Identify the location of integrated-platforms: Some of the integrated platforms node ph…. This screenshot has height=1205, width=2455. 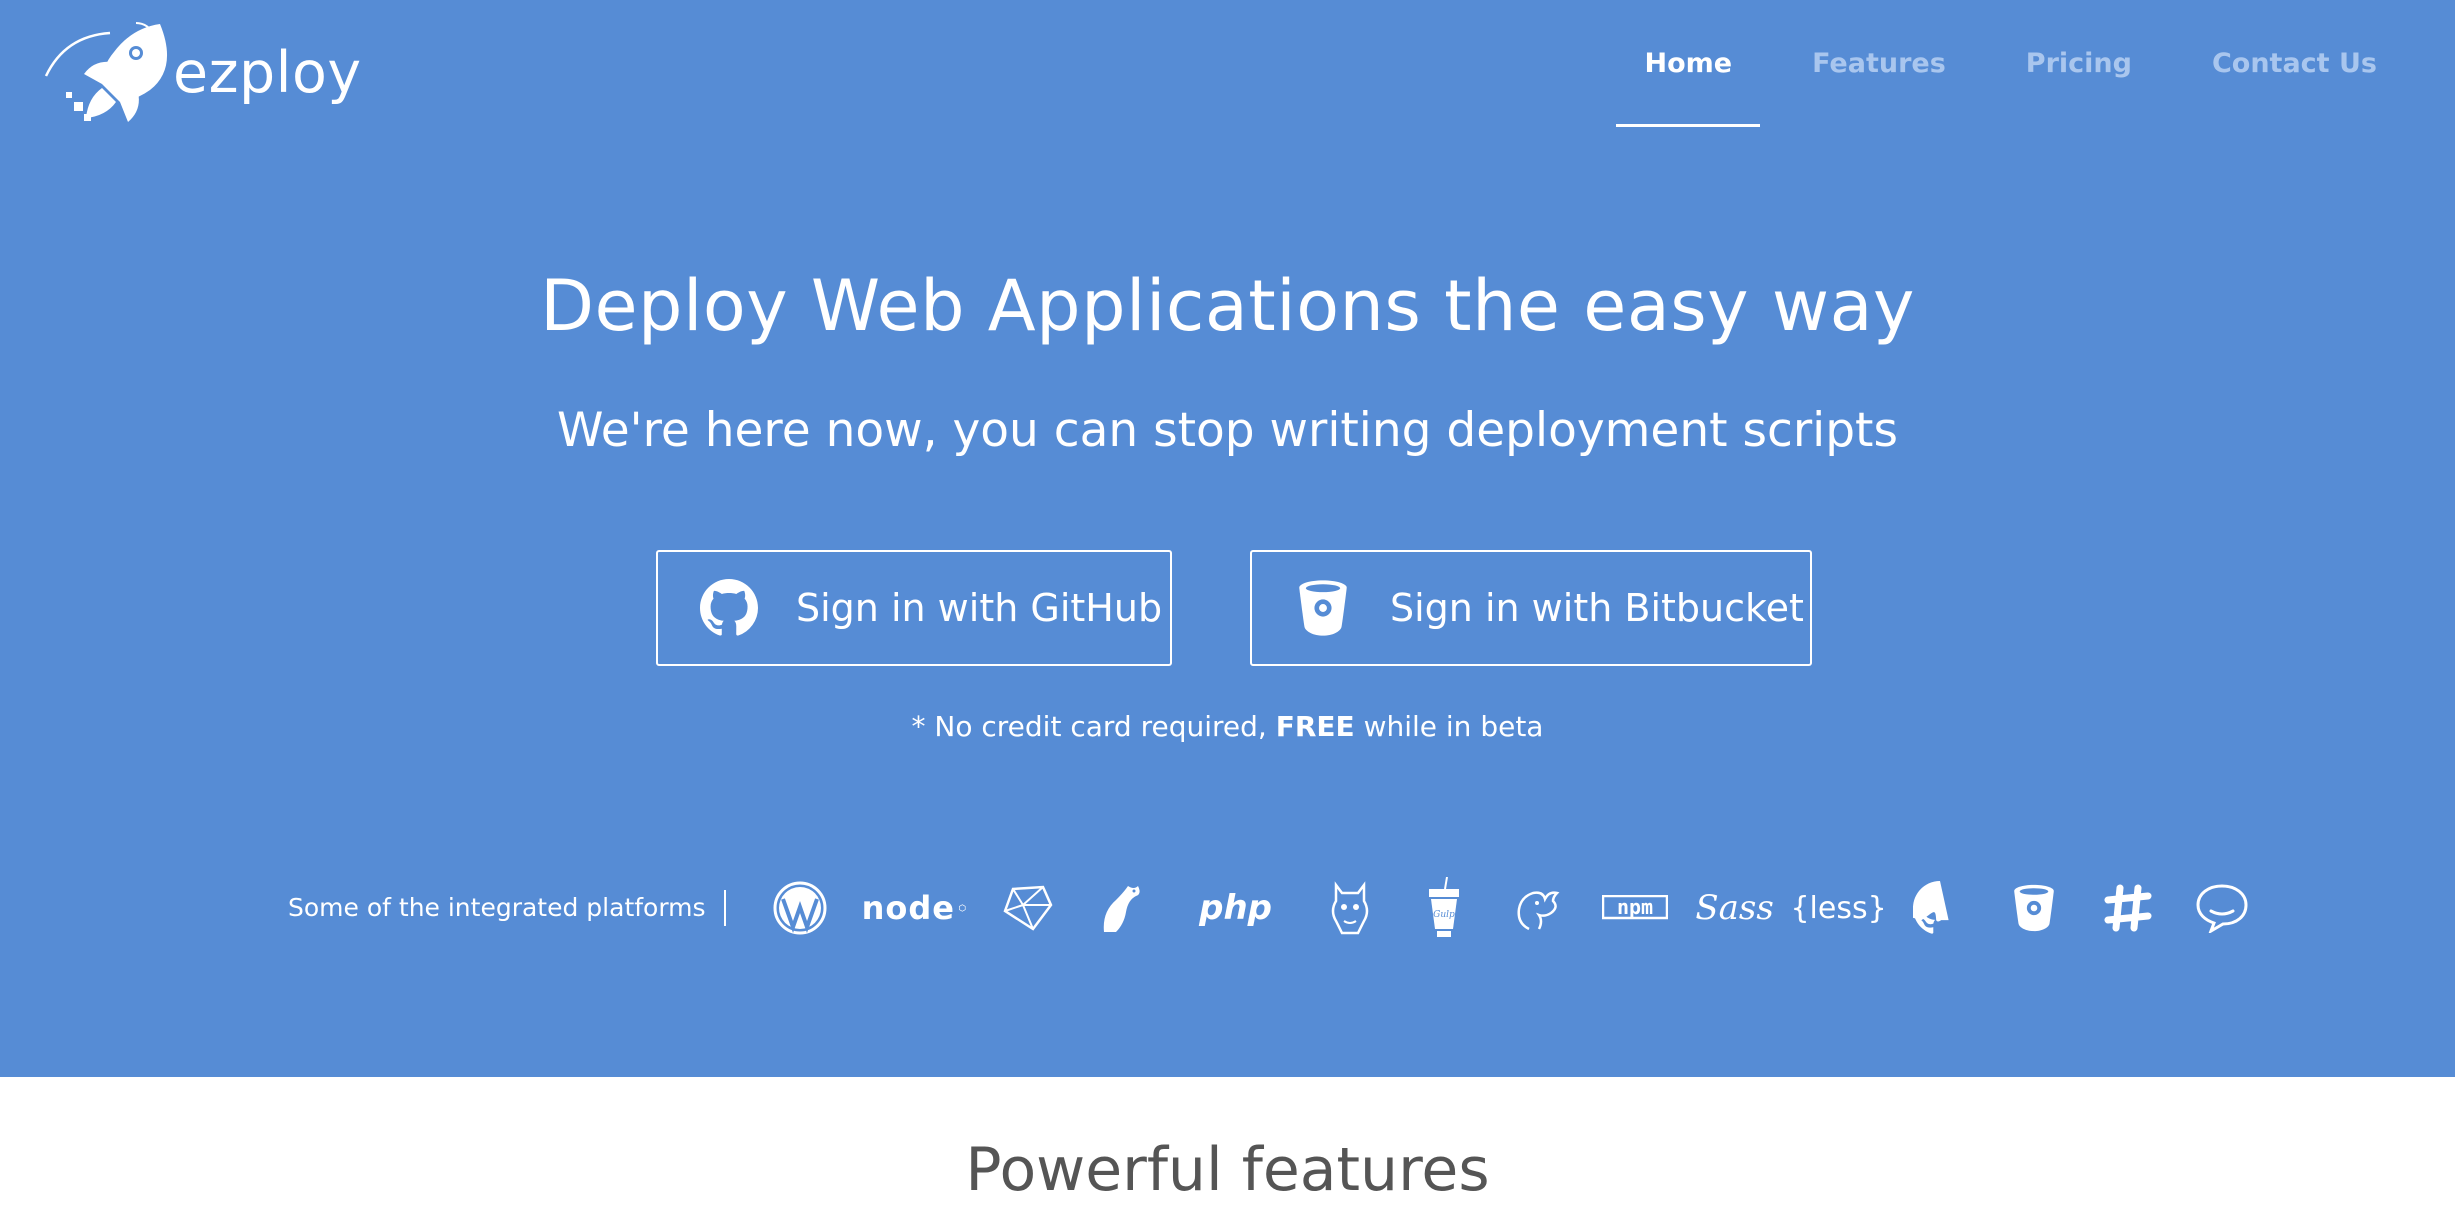
(1286, 908).